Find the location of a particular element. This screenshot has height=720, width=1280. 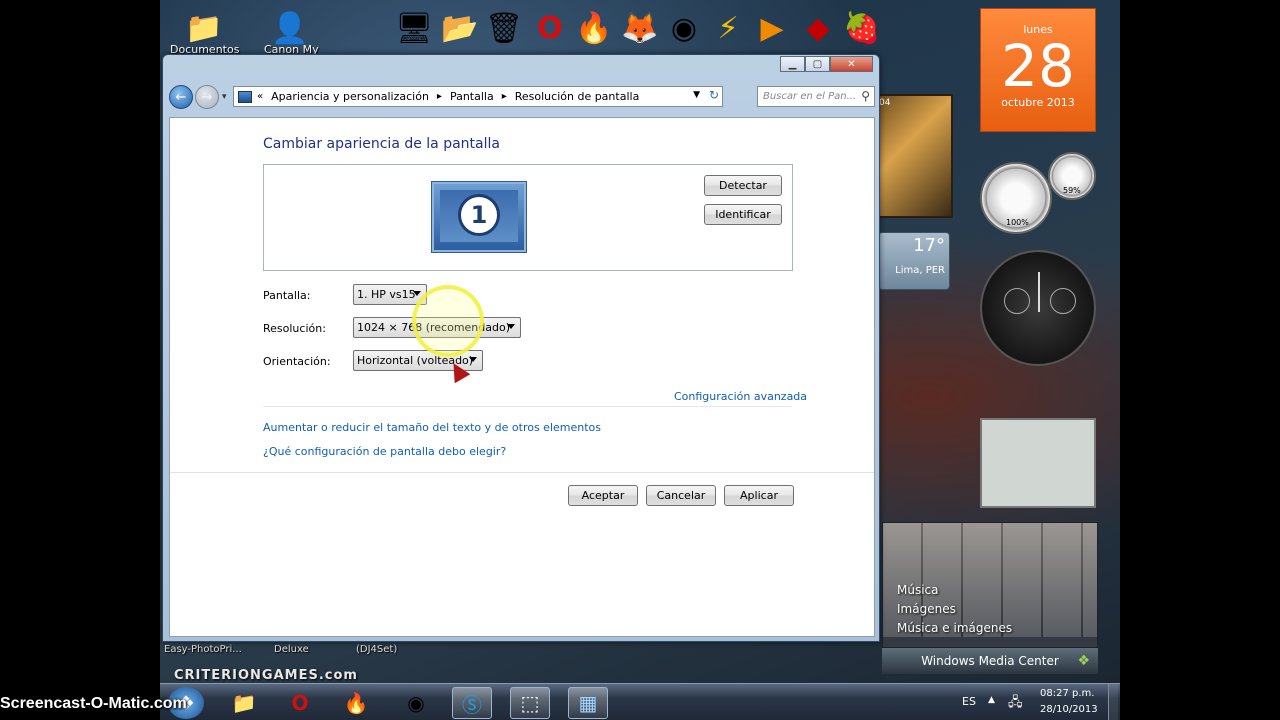

show-hidden-icons-icon: ▲ is located at coordinates (991, 700).